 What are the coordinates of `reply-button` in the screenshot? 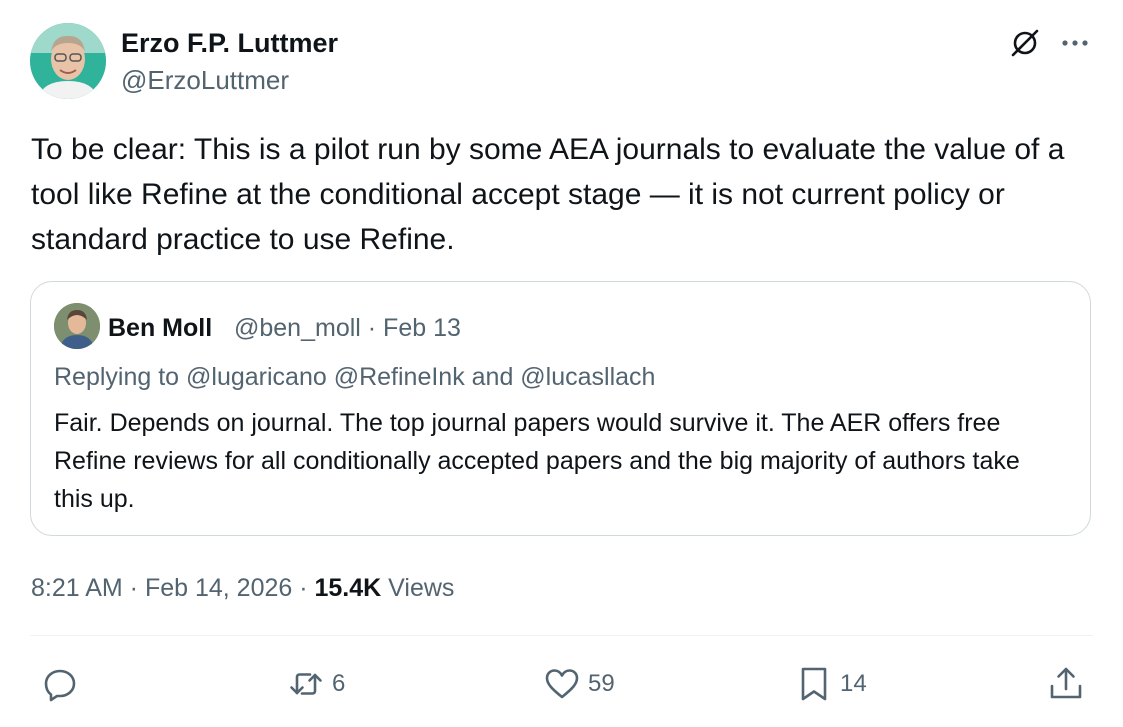 It's located at (63, 684).